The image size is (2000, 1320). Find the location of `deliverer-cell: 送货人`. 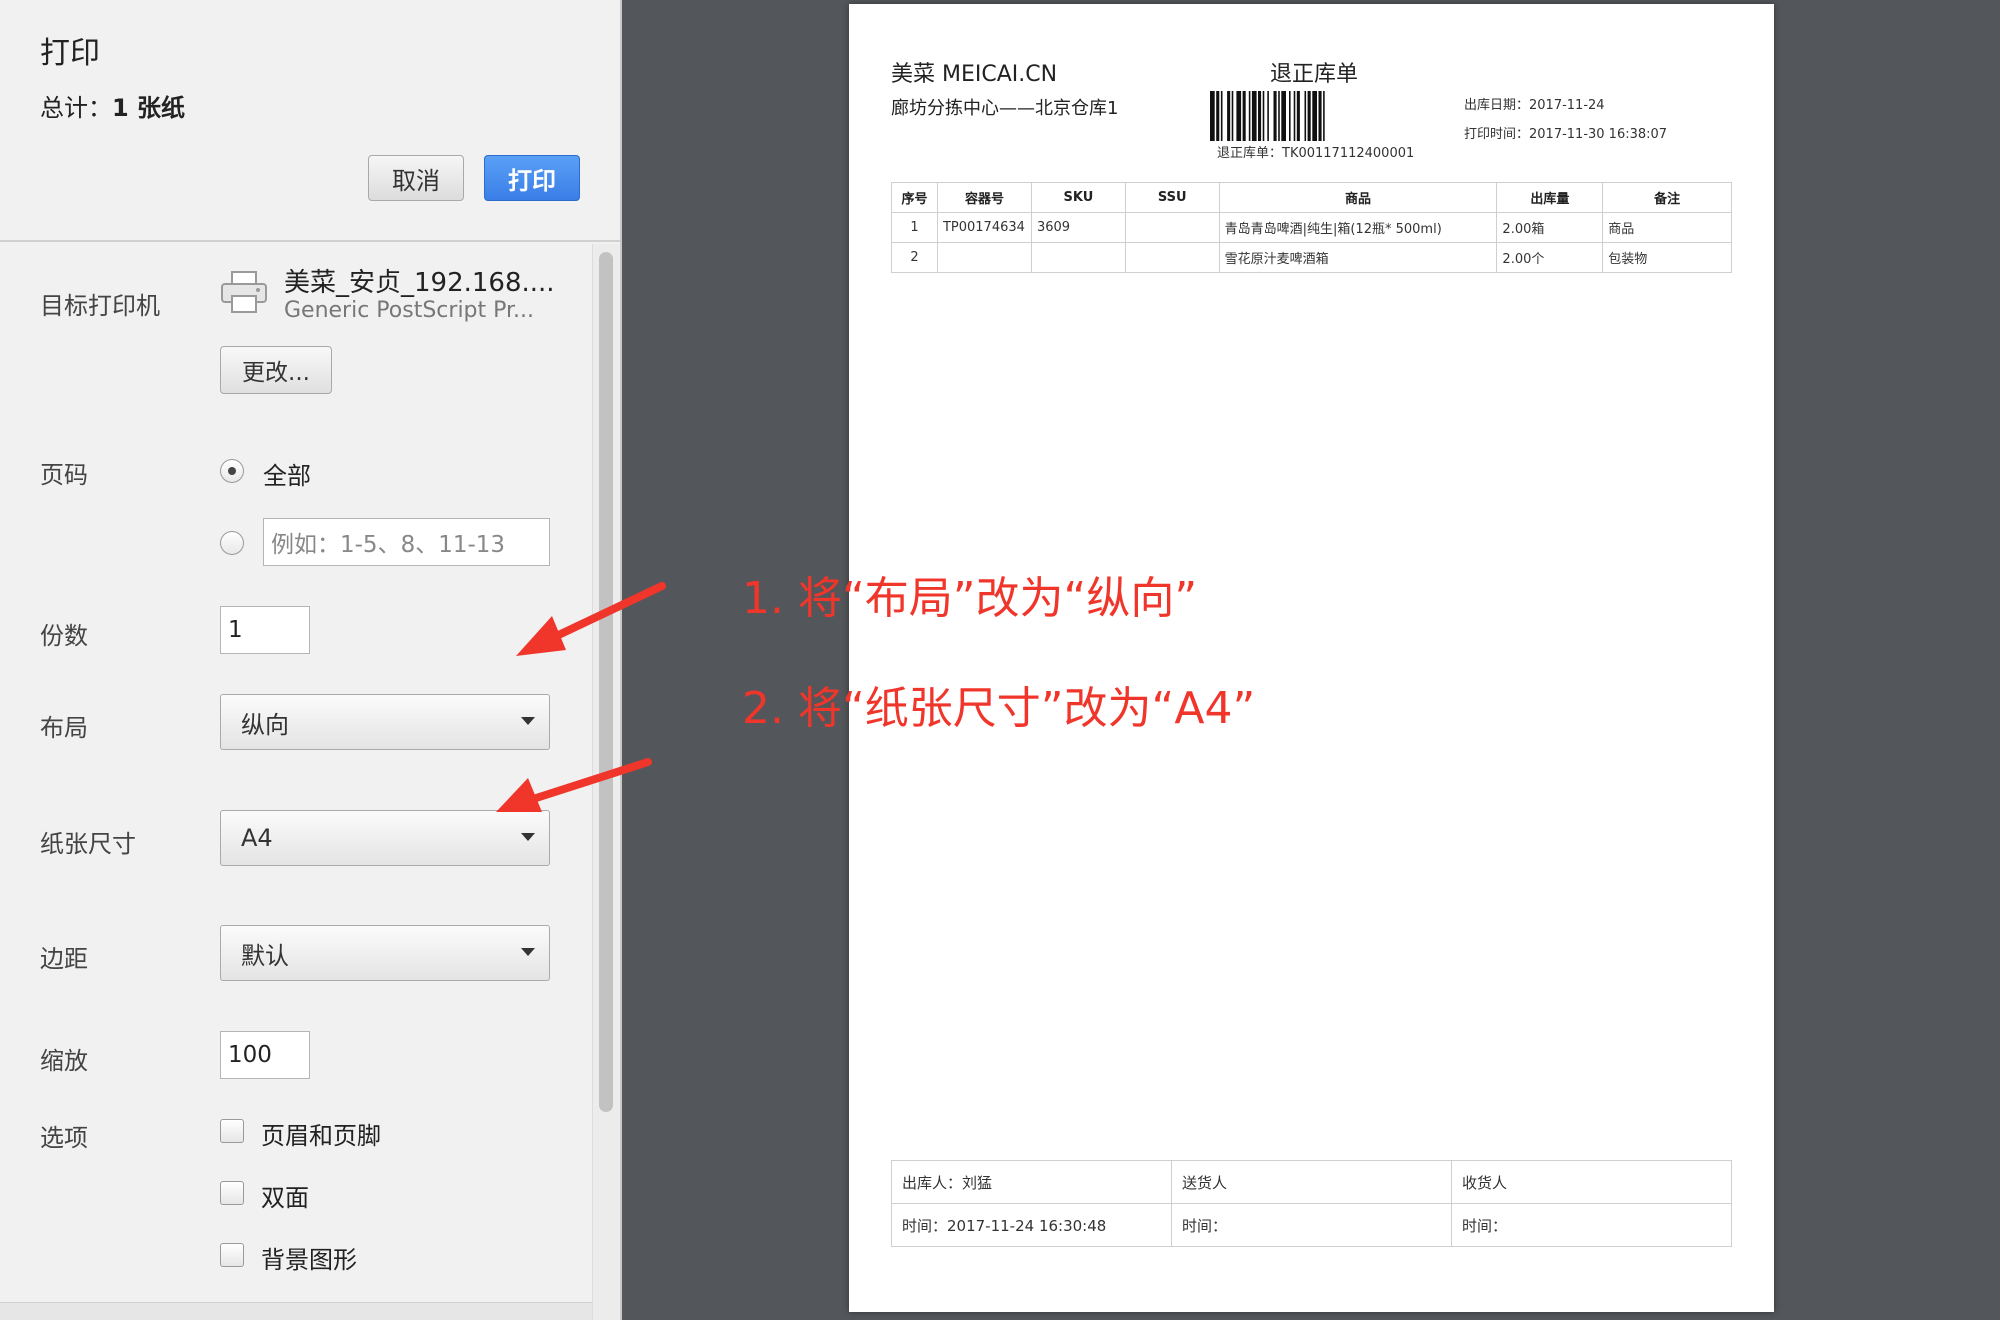

deliverer-cell: 送货人 is located at coordinates (1311, 1182).